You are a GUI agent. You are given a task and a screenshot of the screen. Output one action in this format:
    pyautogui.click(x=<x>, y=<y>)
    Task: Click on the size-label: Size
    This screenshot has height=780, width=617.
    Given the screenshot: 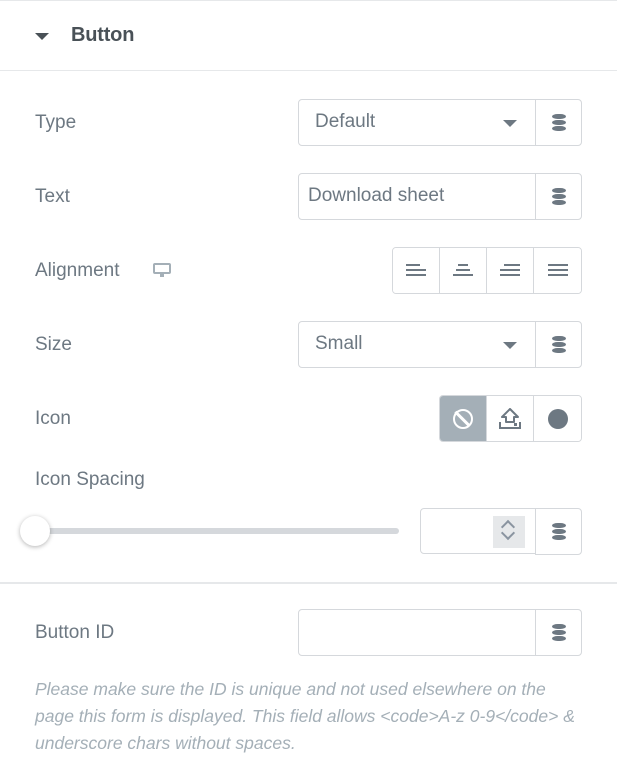 What is the action you would take?
    pyautogui.click(x=53, y=344)
    